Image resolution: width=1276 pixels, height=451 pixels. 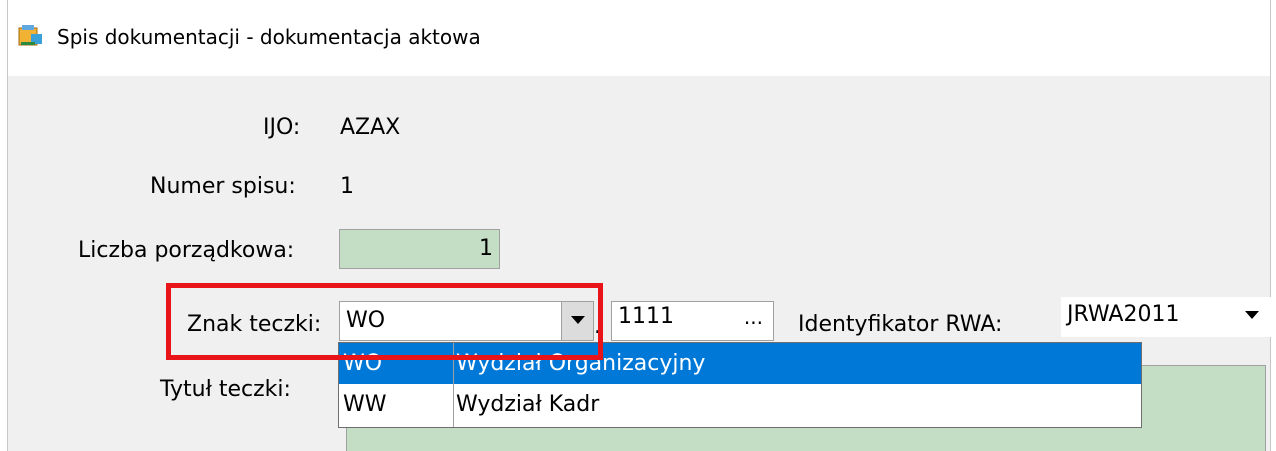 What do you see at coordinates (365, 404) in the screenshot?
I see `option-code: WW` at bounding box center [365, 404].